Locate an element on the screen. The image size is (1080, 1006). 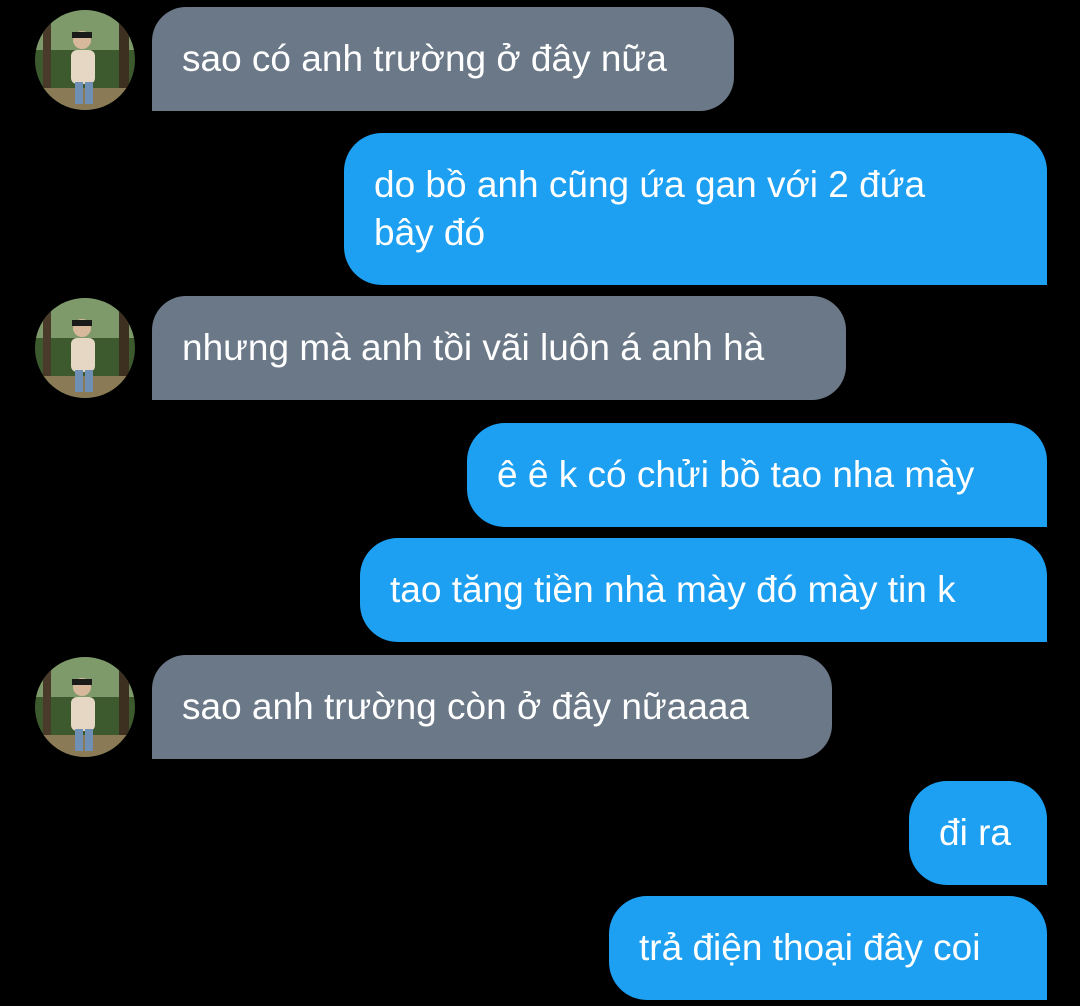
message-bubble-sent: tao tăng tiền nhà mày đó mày tin k is located at coordinates (703, 590).